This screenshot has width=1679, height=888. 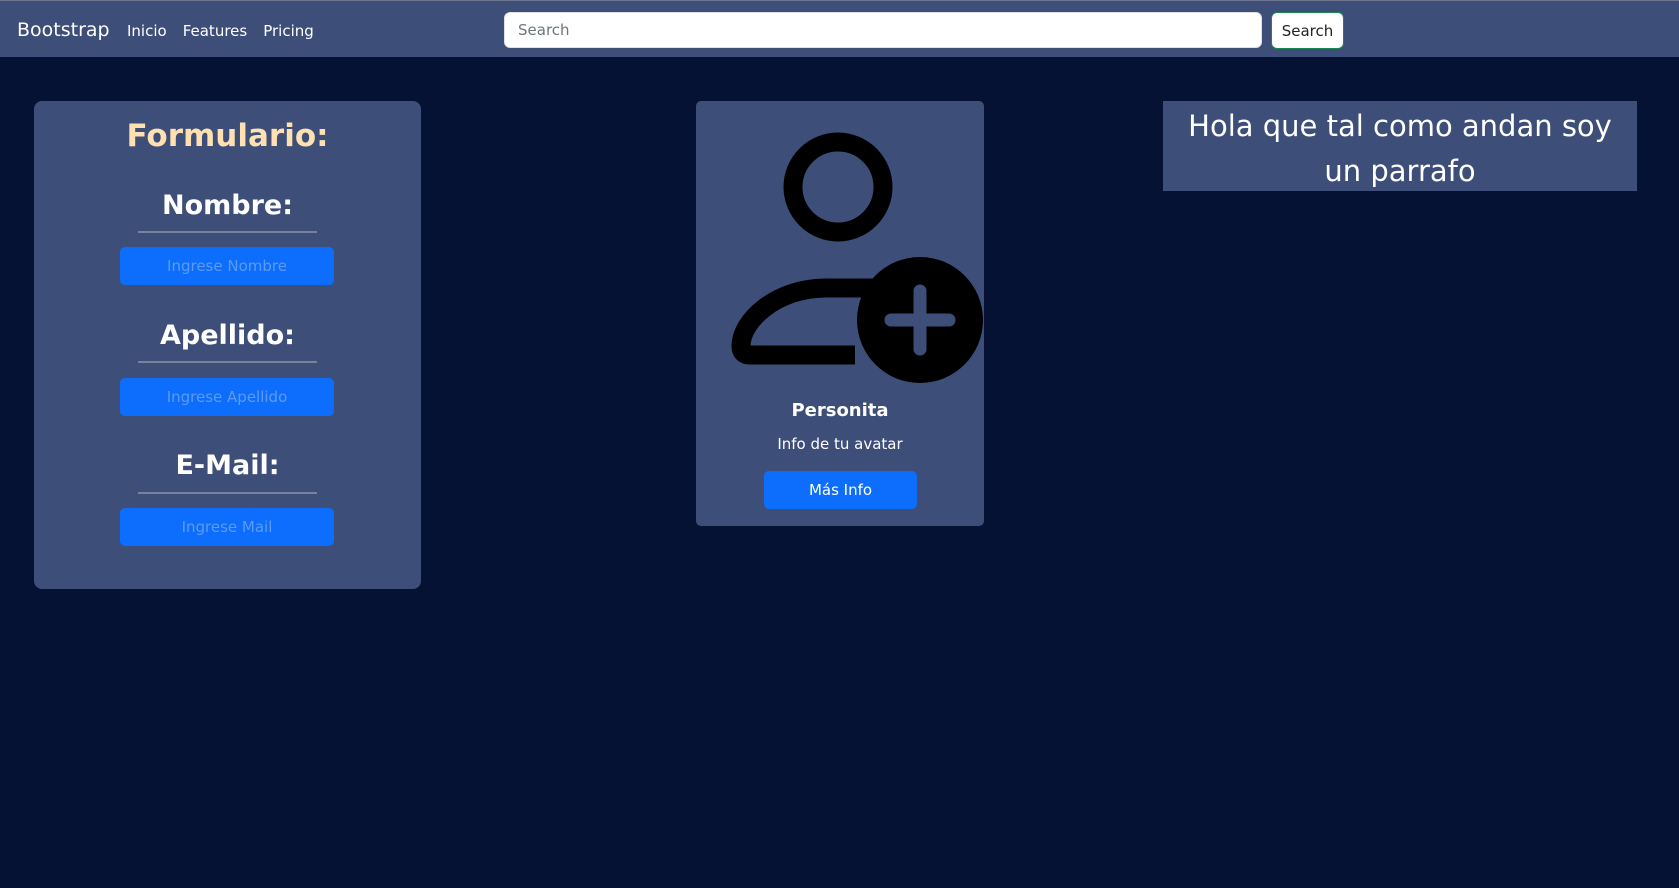 What do you see at coordinates (840, 490) in the screenshot?
I see `more-info-button: Más Info` at bounding box center [840, 490].